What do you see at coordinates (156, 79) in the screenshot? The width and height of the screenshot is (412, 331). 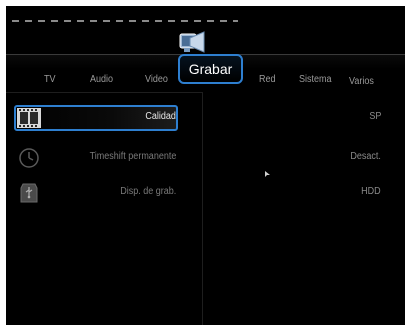 I see `tab-video: Video` at bounding box center [156, 79].